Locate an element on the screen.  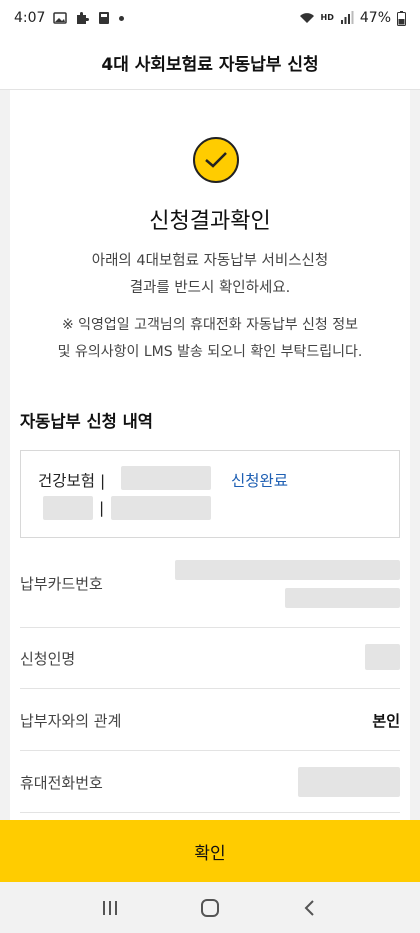
status-left: 4:07 is located at coordinates (69, 18).